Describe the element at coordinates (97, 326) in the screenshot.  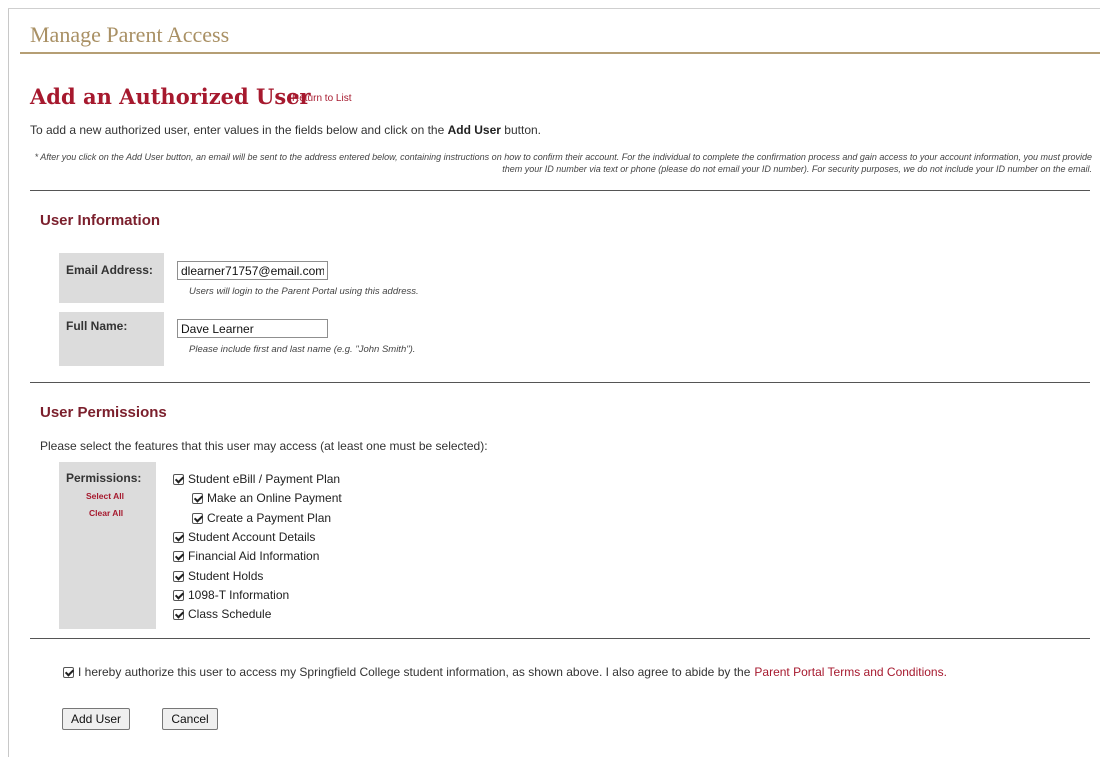
I see `full-name-label: Full Name:` at that location.